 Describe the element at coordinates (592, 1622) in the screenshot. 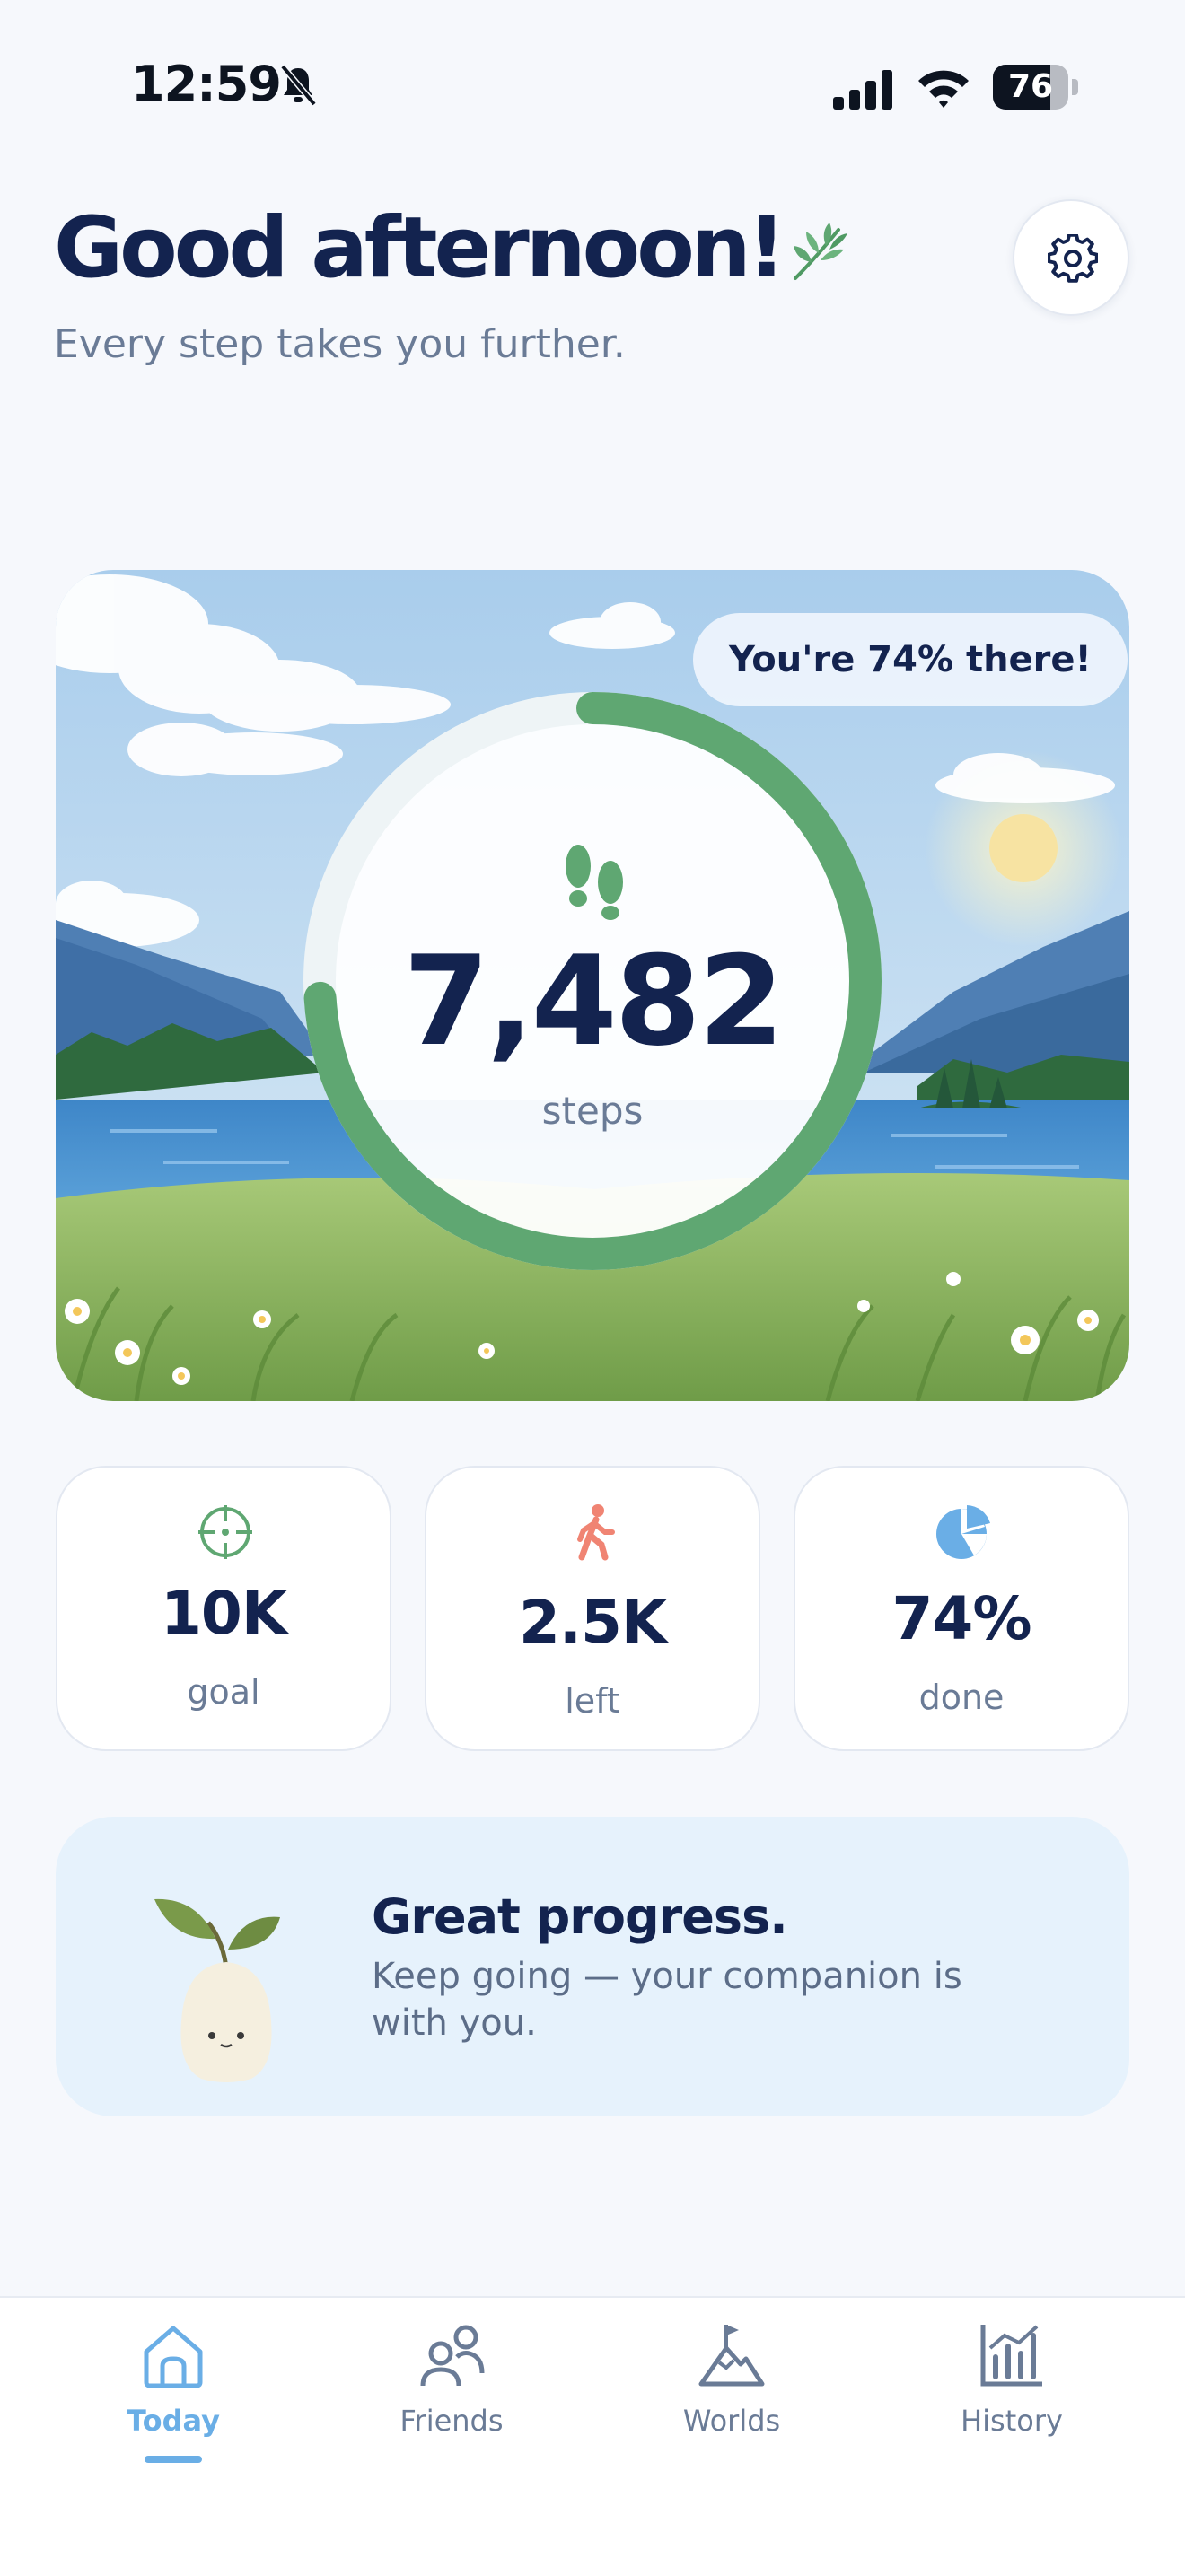

I see `stat-value: 2.5K` at that location.